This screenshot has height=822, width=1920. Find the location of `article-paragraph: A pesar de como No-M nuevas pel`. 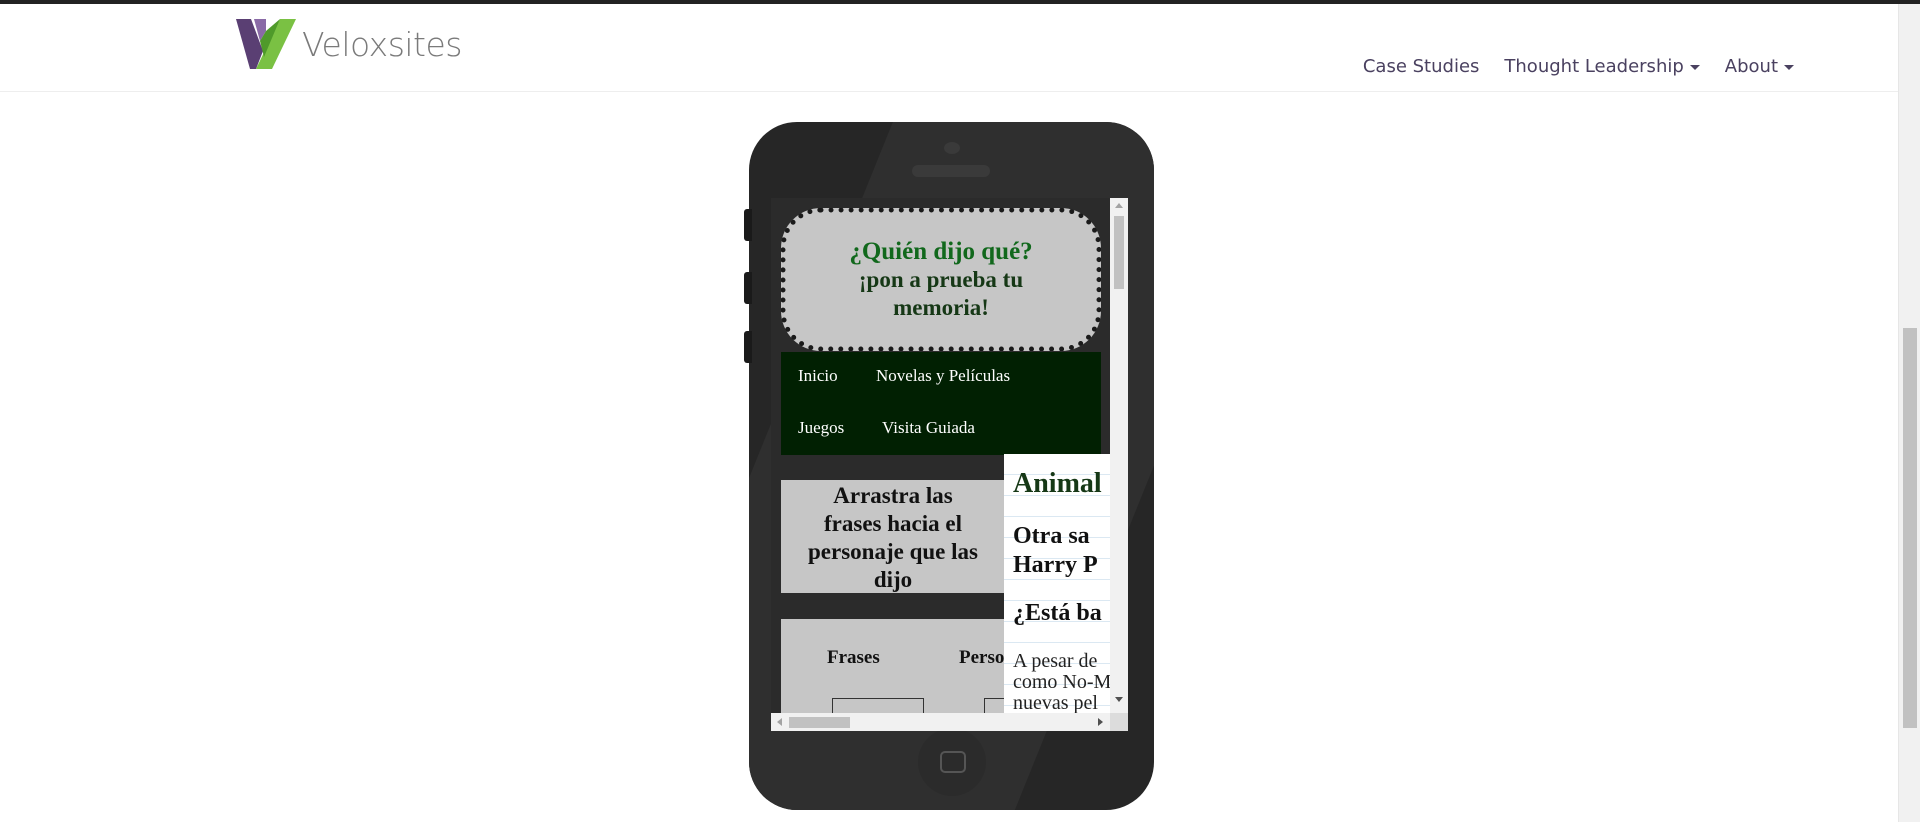

article-paragraph: A pesar de como No-M nuevas pel is located at coordinates (1062, 682).